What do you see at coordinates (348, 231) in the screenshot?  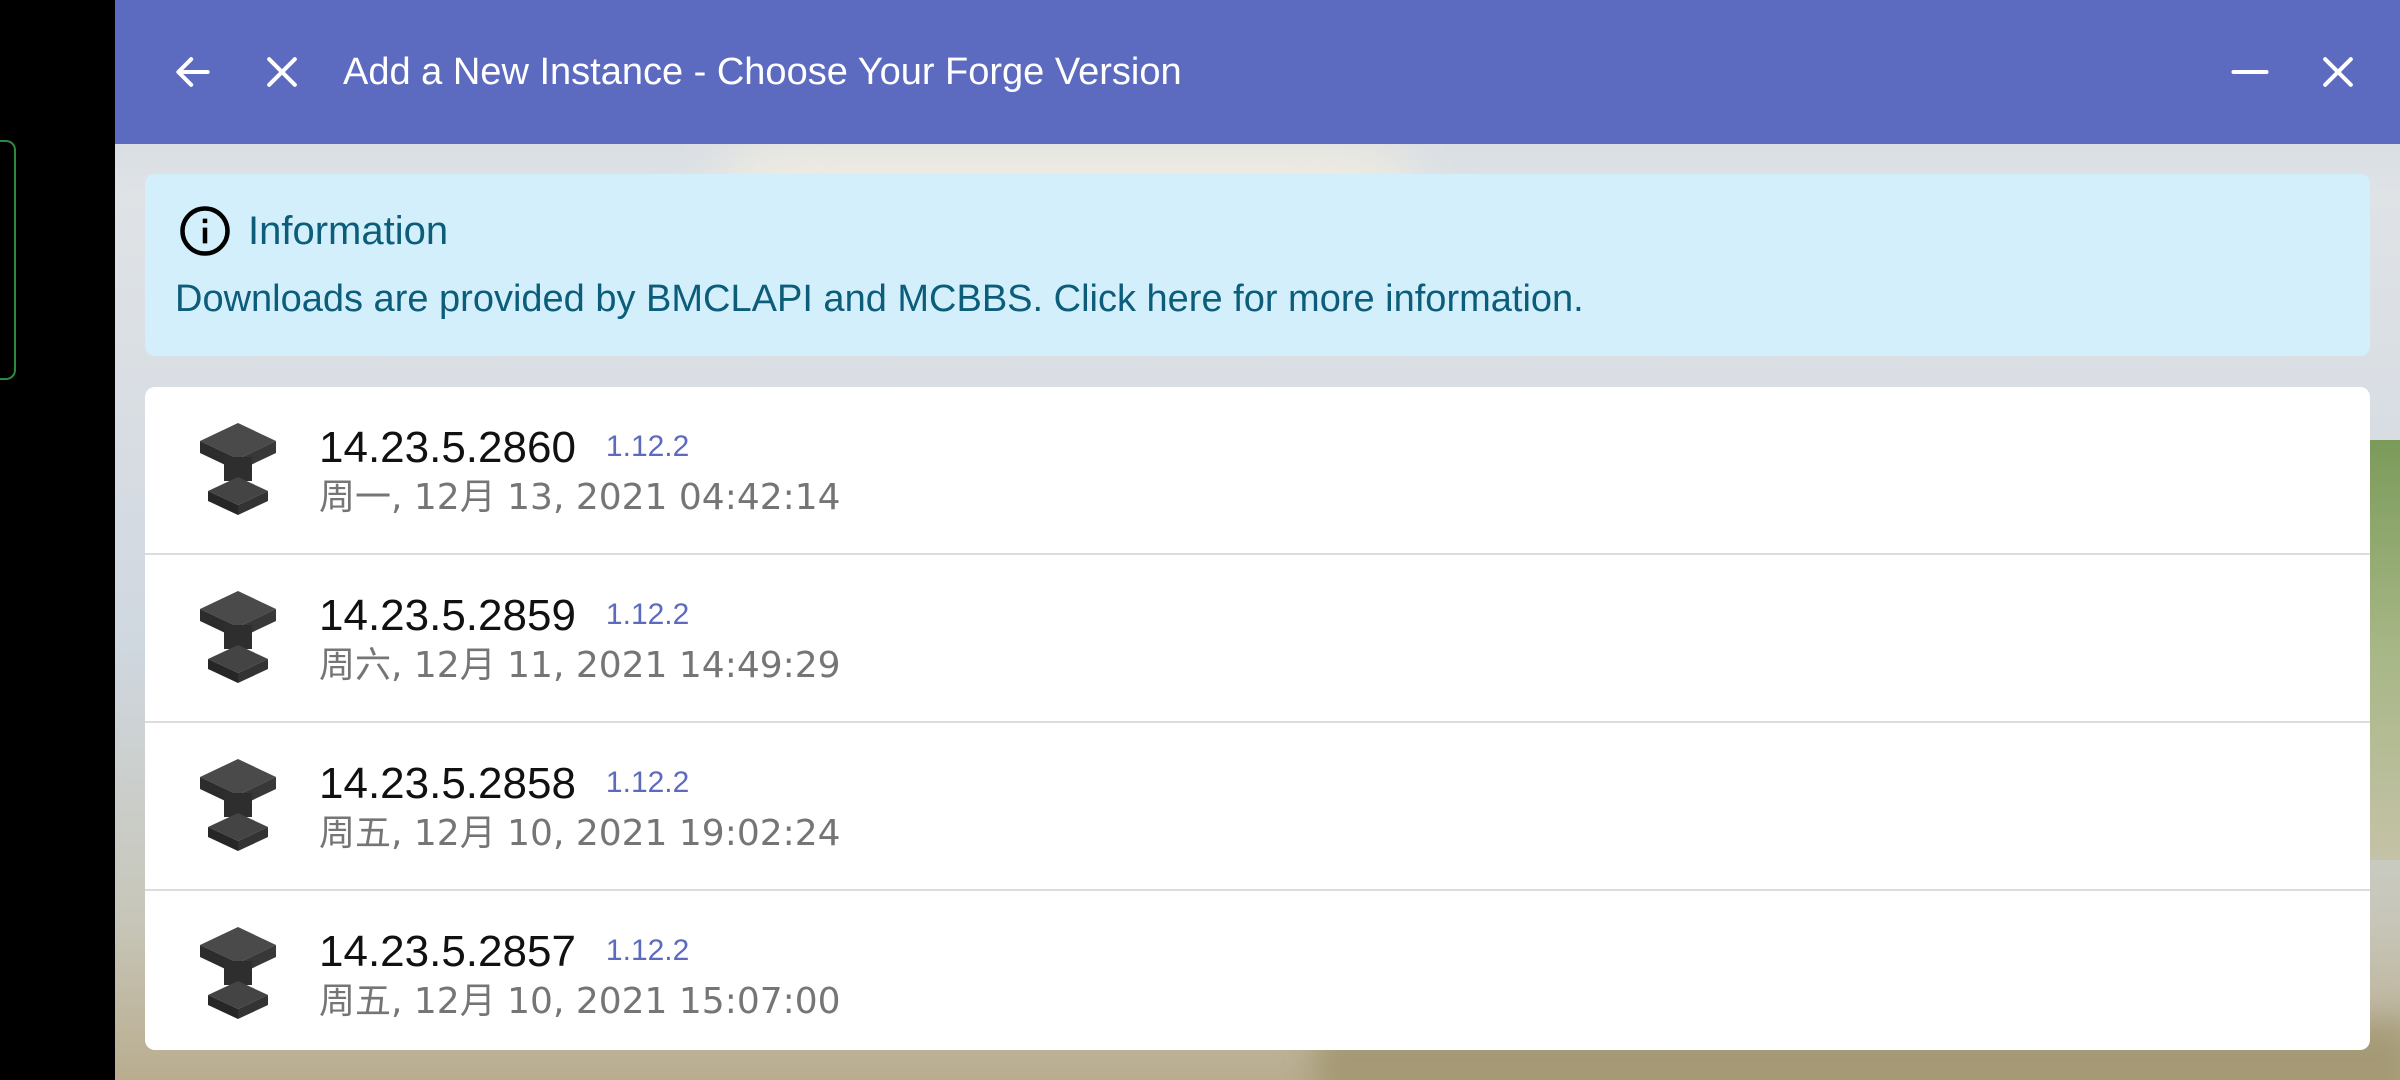 I see `info-title: Information` at bounding box center [348, 231].